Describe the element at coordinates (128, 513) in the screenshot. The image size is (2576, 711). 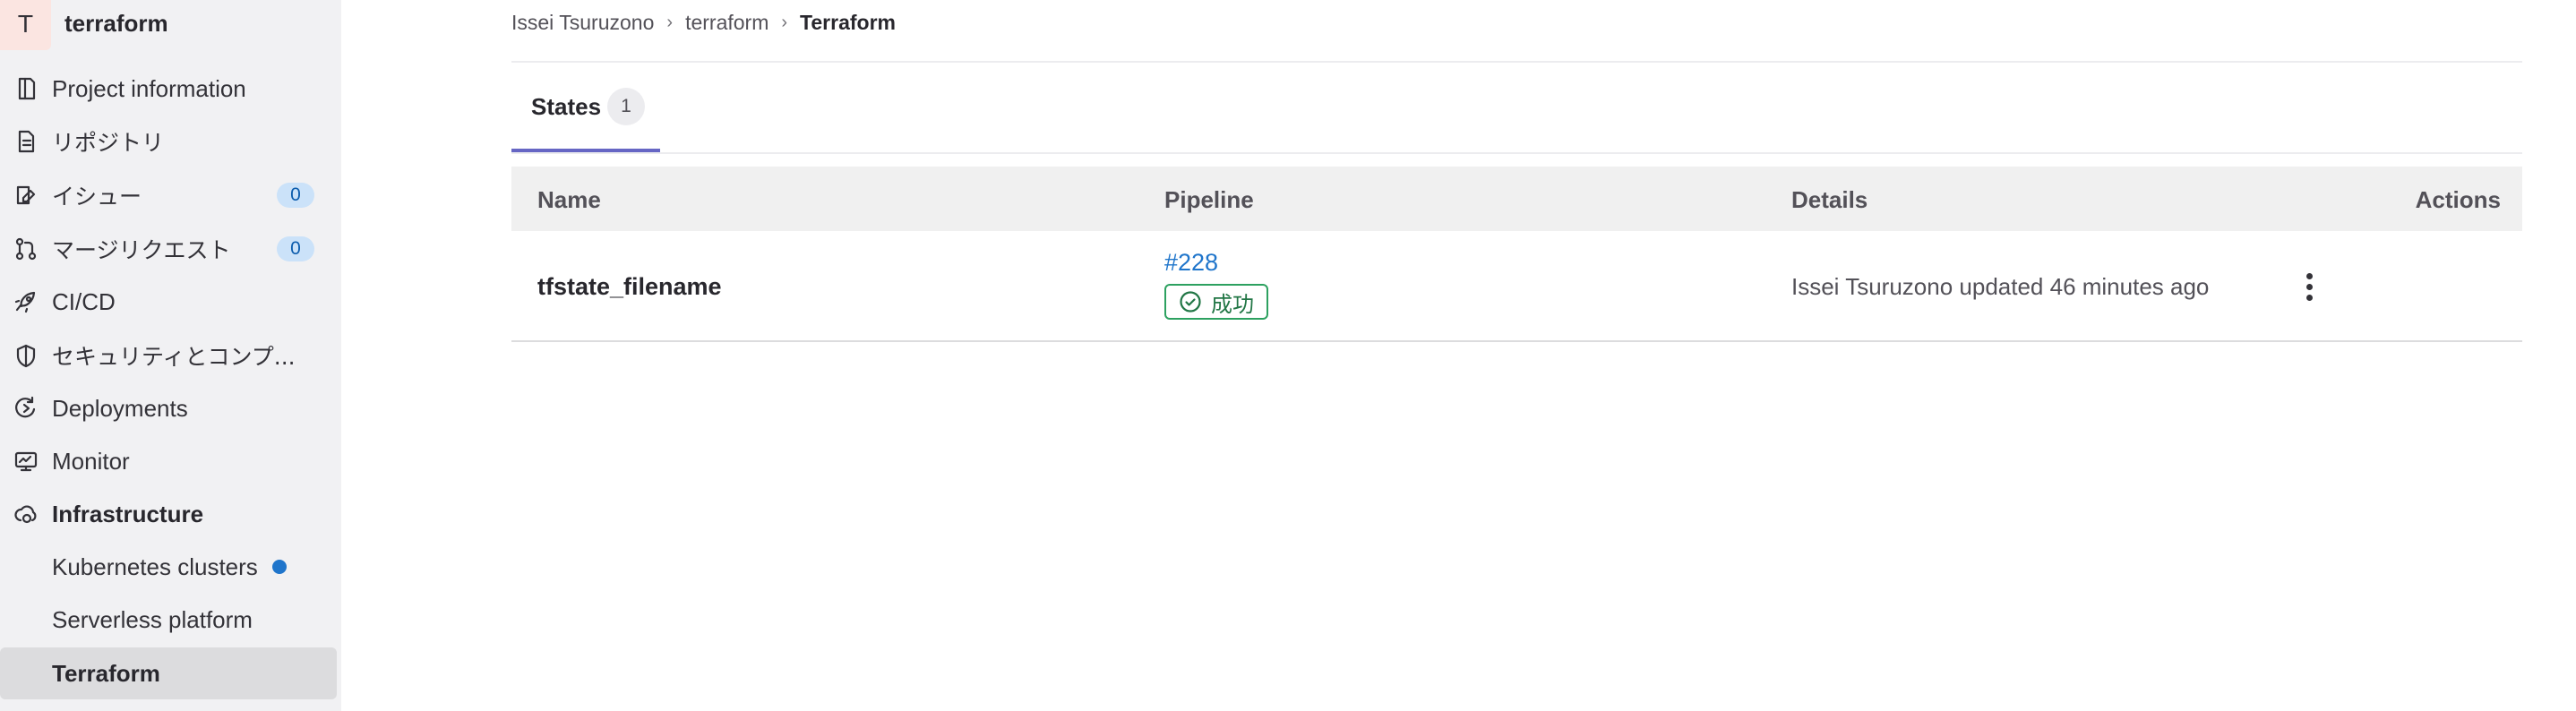
I see `sidebar-item-label: Infrastructure` at that location.